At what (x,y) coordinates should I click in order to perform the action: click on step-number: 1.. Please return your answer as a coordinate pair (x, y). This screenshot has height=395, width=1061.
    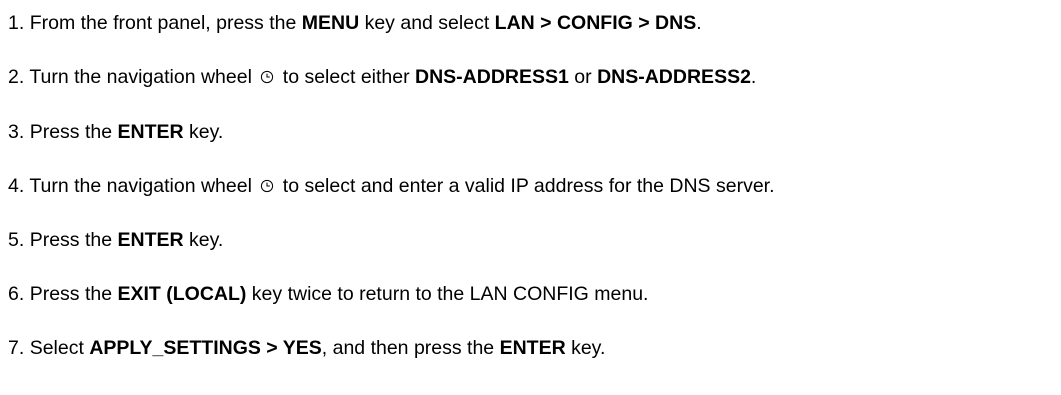
    Looking at the image, I should click on (16, 23).